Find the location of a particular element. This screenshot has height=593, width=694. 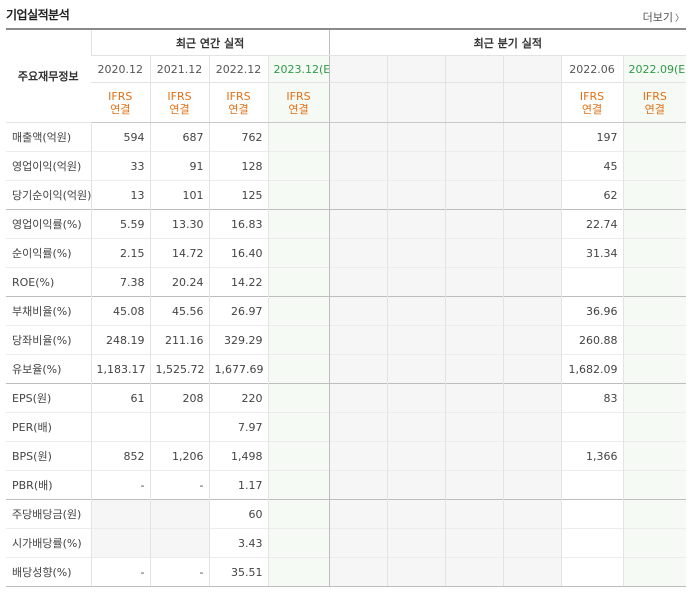

table-cell: 1.17 is located at coordinates (238, 485).